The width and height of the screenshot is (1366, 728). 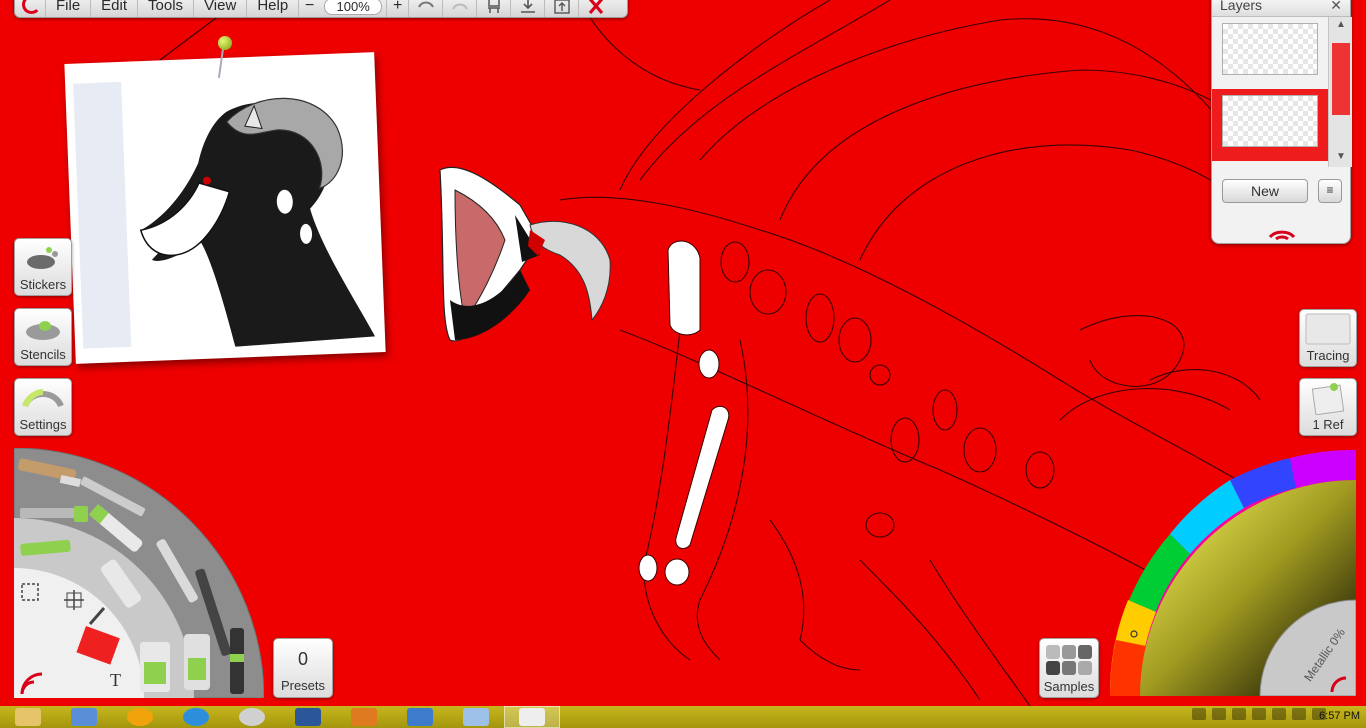 I want to click on canvas-resize-icon, so click(x=493, y=8).